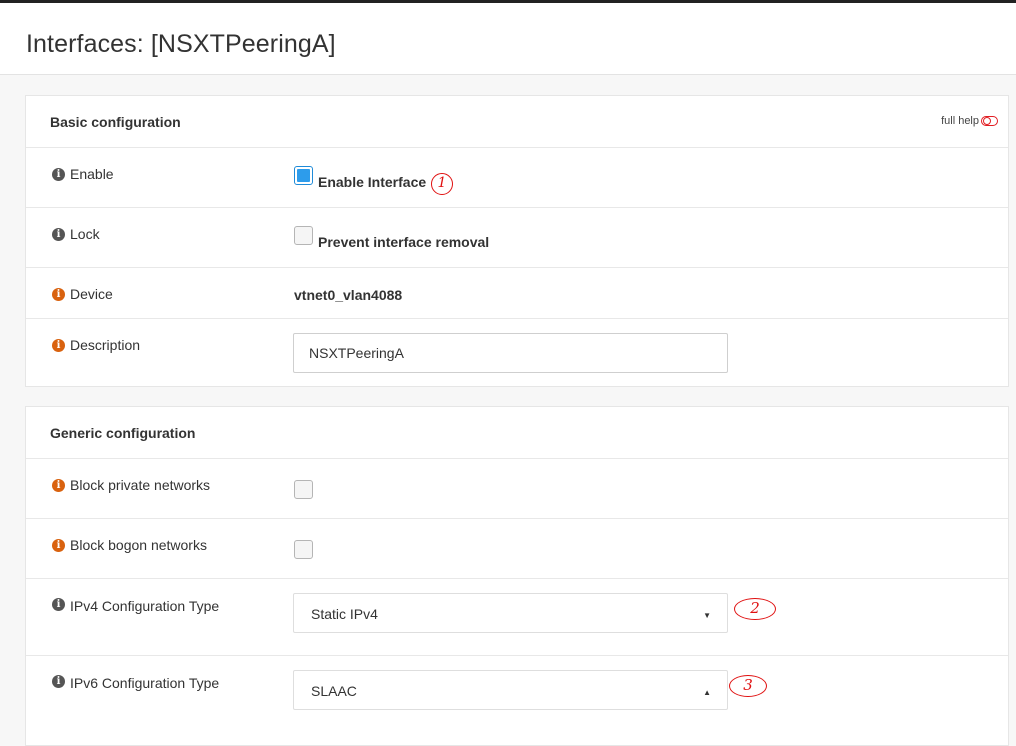 Image resolution: width=1016 pixels, height=746 pixels. Describe the element at coordinates (517, 488) in the screenshot. I see `block-private-row: i Block private networks` at that location.